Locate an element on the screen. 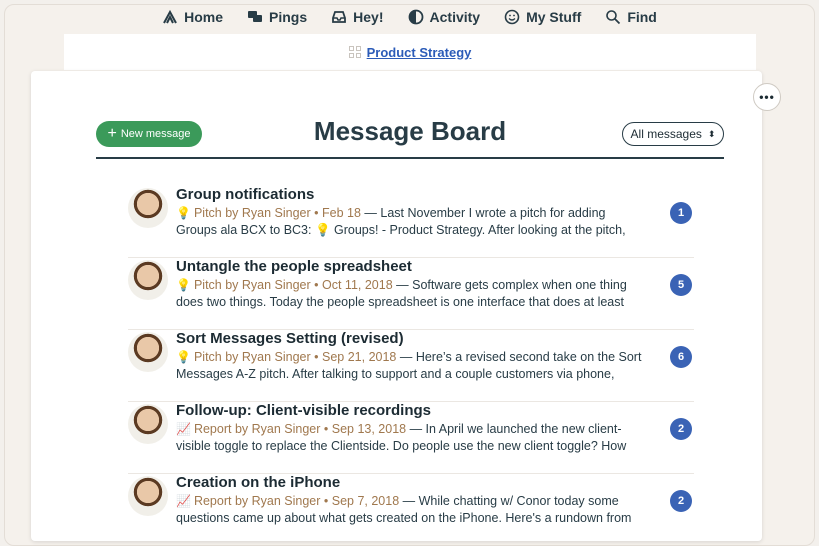 The width and height of the screenshot is (819, 546). comment-count-badge: 1 is located at coordinates (681, 213).